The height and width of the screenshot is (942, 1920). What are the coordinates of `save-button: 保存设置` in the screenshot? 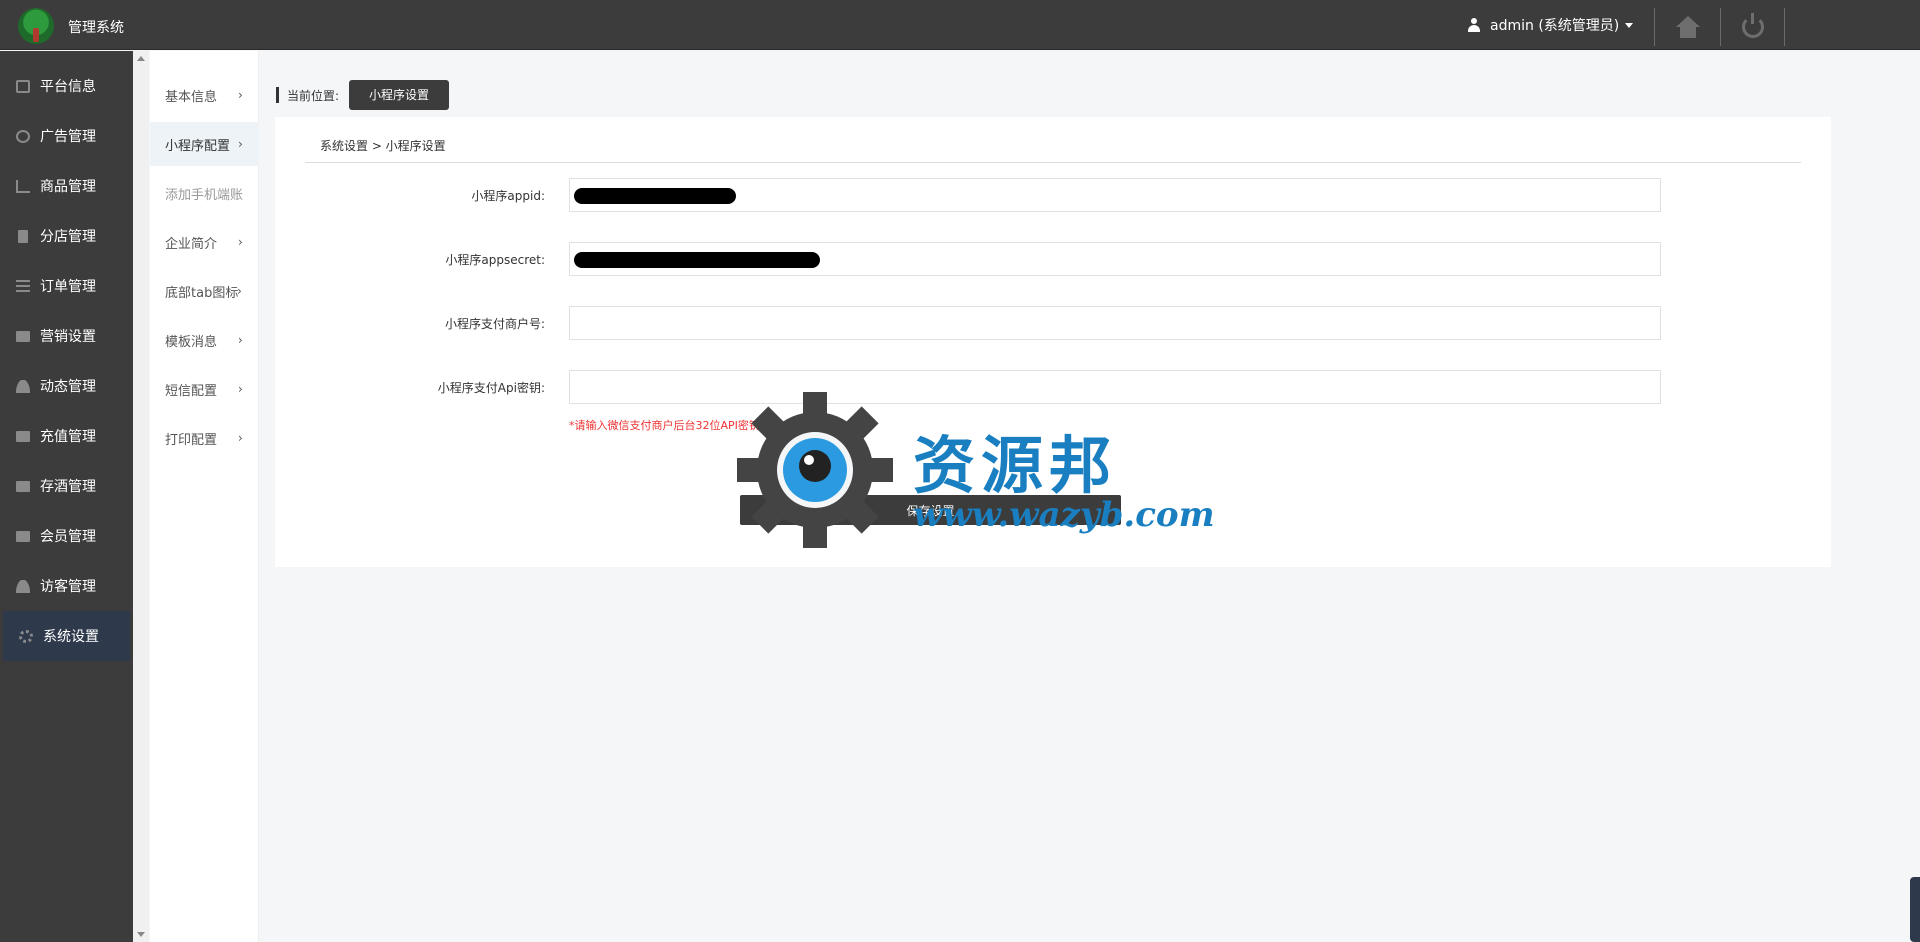 It's located at (930, 510).